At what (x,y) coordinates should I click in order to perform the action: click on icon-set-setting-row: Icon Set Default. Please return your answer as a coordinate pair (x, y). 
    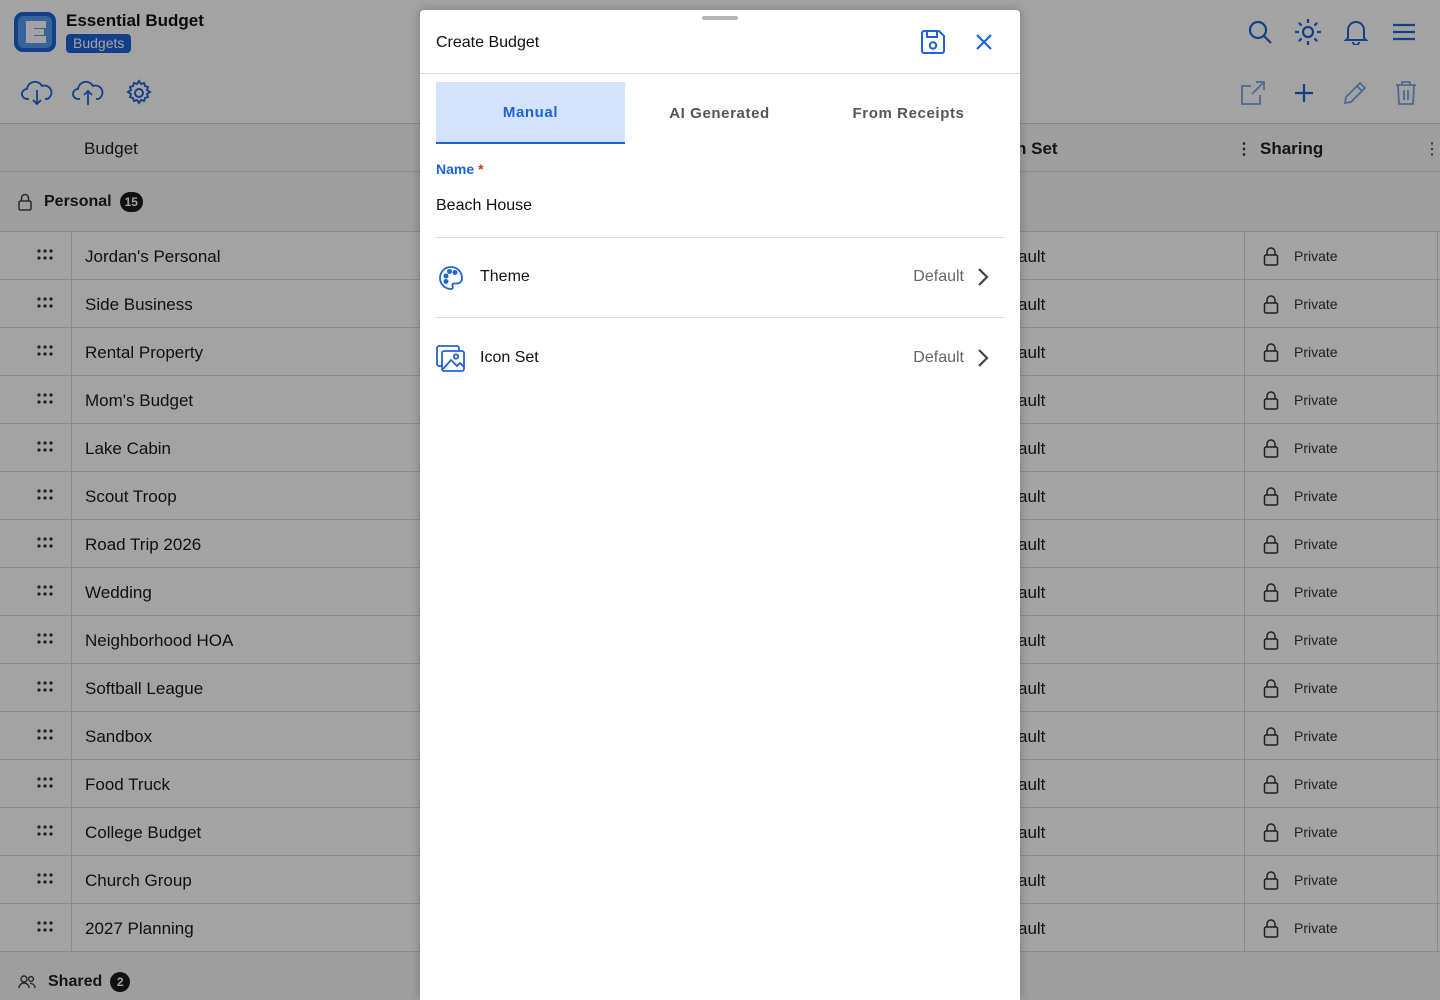
    Looking at the image, I should click on (720, 359).